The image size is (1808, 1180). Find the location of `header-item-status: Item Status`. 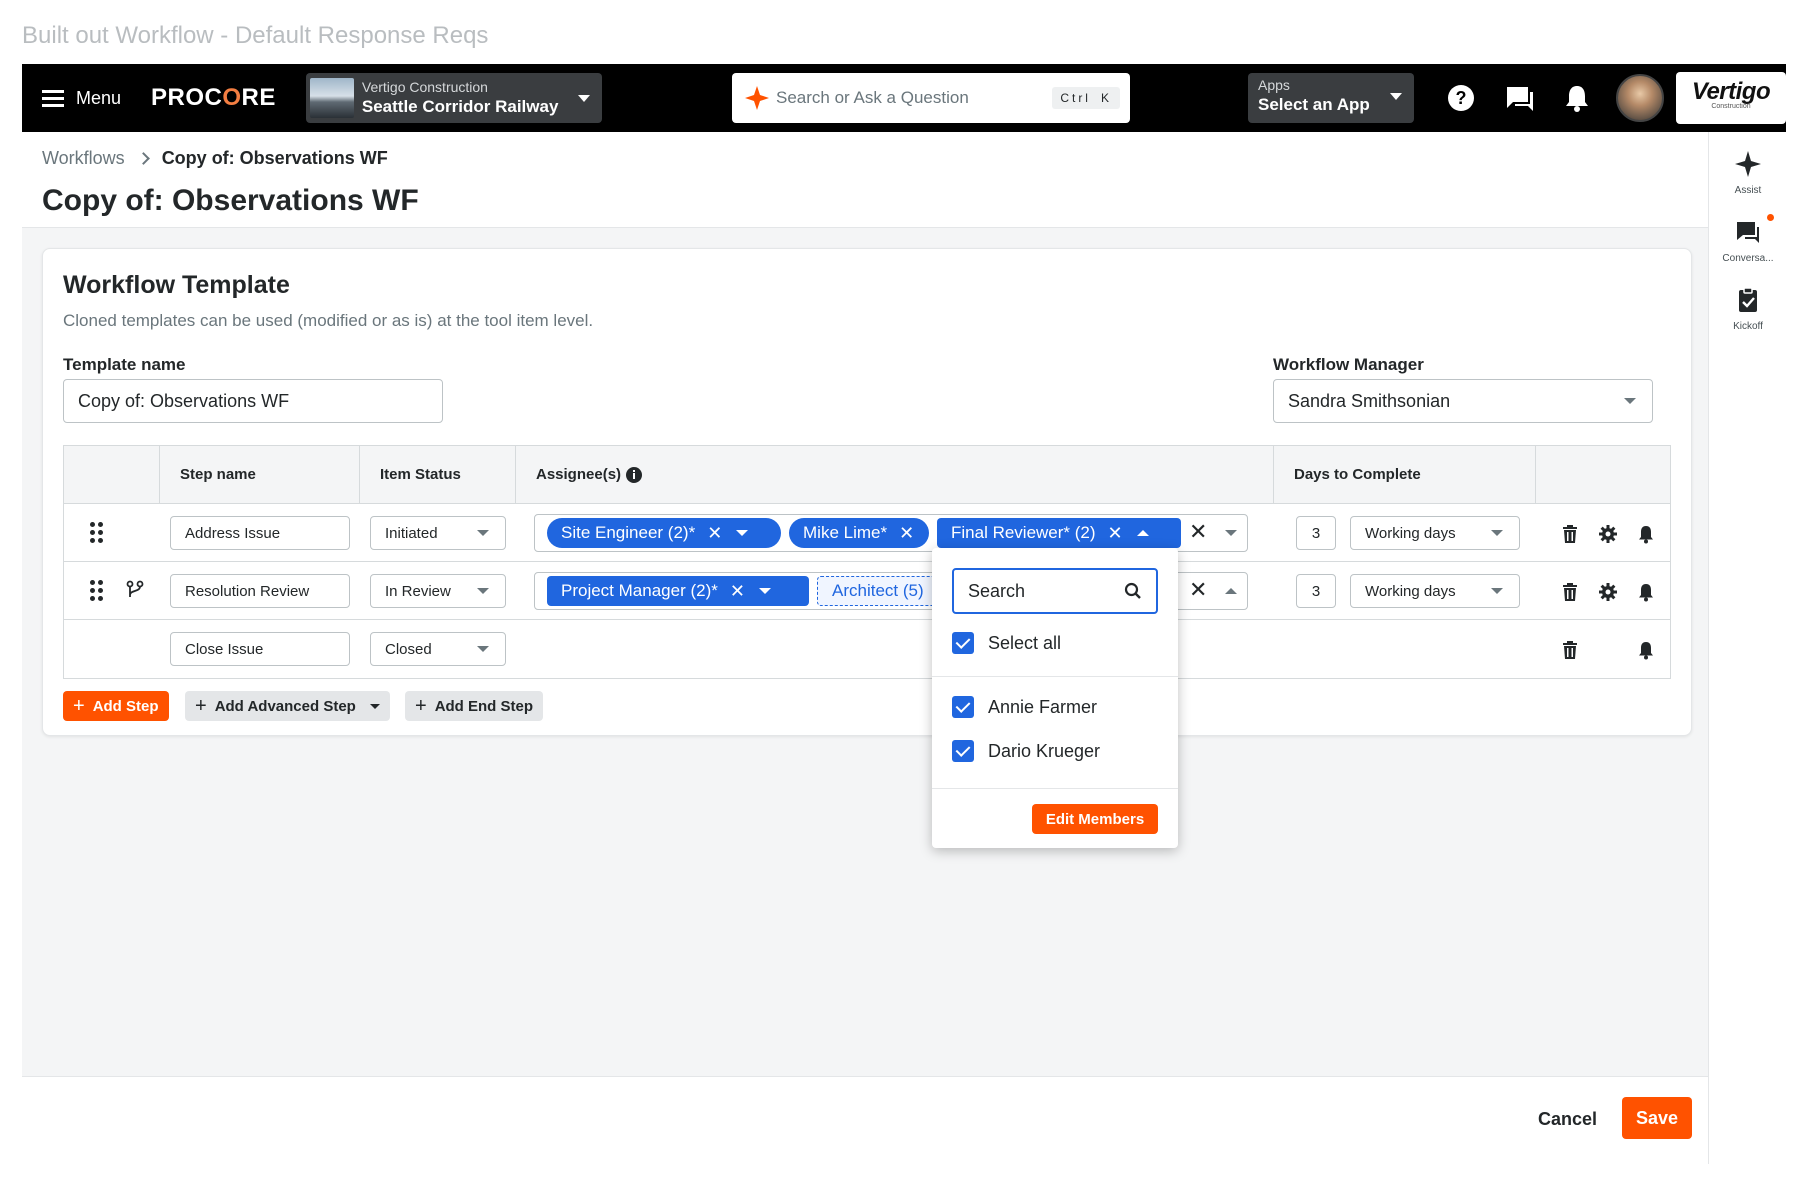

header-item-status: Item Status is located at coordinates (438, 475).